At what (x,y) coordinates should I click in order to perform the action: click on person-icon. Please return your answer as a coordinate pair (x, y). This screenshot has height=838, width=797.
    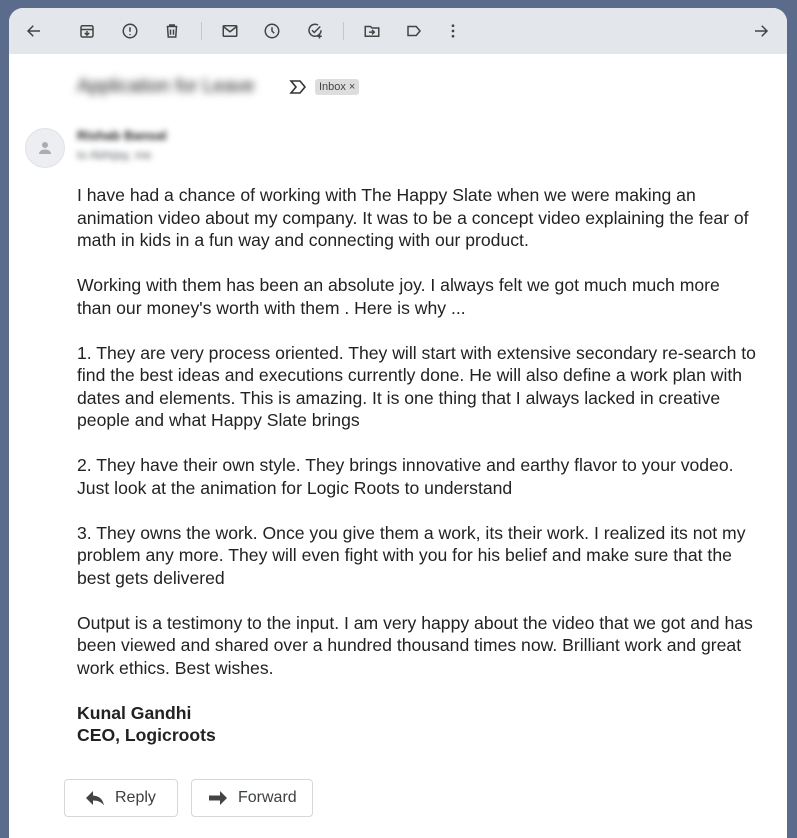
    Looking at the image, I should click on (45, 148).